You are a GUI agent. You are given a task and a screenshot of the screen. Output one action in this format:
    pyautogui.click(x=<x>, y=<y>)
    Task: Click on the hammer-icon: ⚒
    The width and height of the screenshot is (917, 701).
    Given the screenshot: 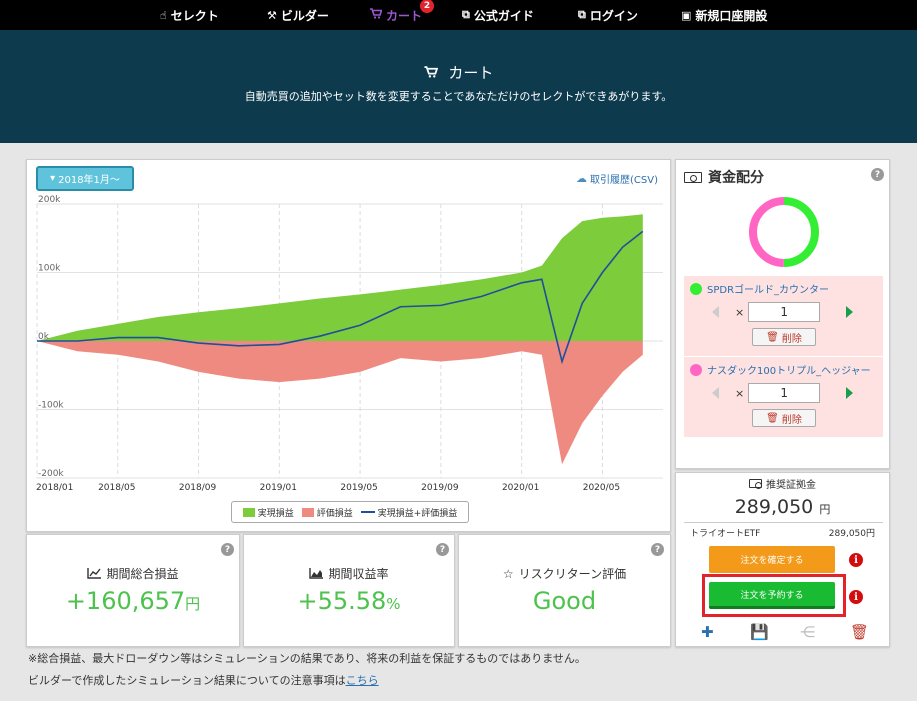 What is the action you would take?
    pyautogui.click(x=272, y=15)
    